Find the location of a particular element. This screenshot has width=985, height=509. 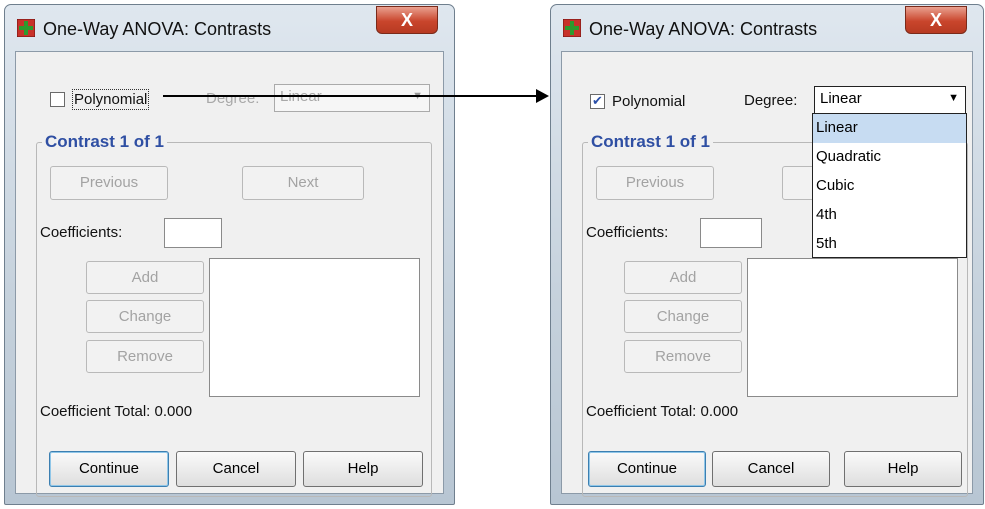

right-arrow-icon is located at coordinates (354, 96).